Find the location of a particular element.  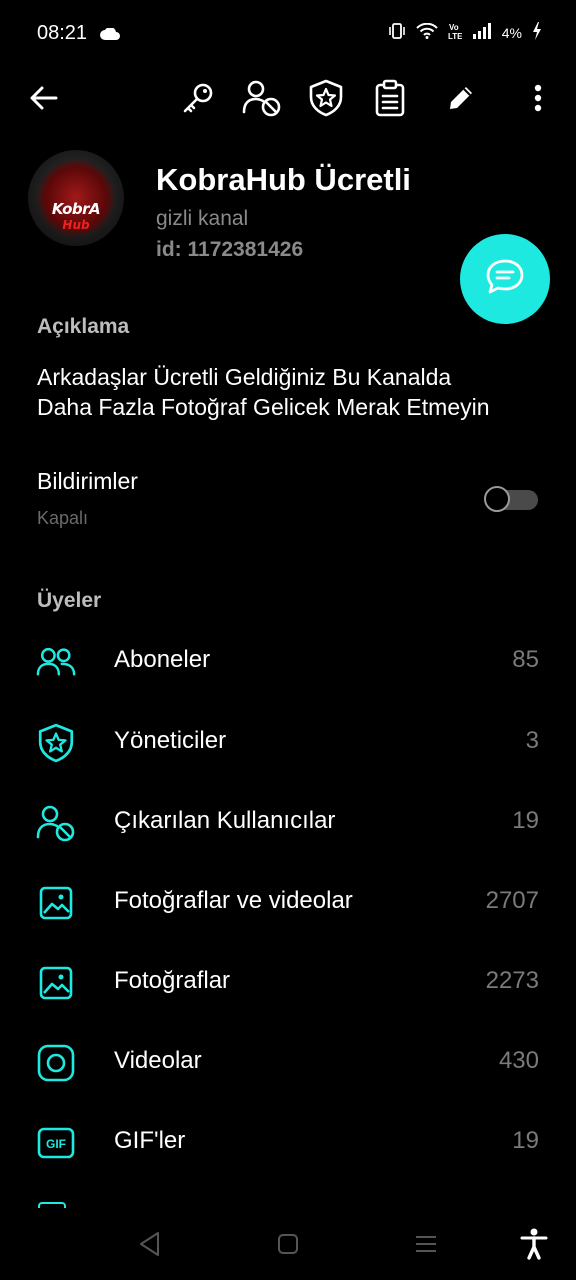

gif-icon: GIF is located at coordinates (56, 1143).